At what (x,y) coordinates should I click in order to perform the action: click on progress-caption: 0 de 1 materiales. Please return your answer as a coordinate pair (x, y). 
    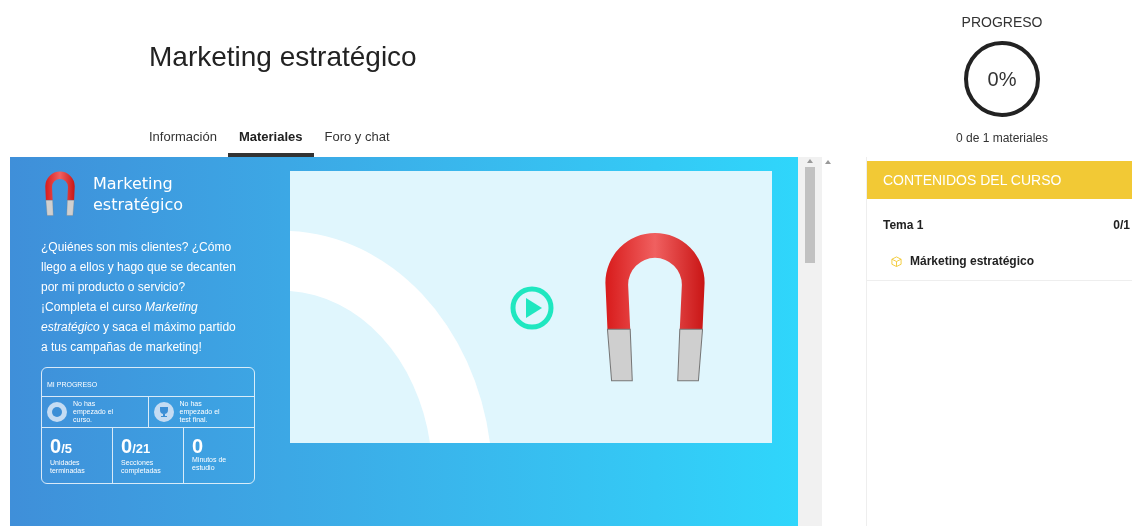
    Looking at the image, I should click on (1002, 138).